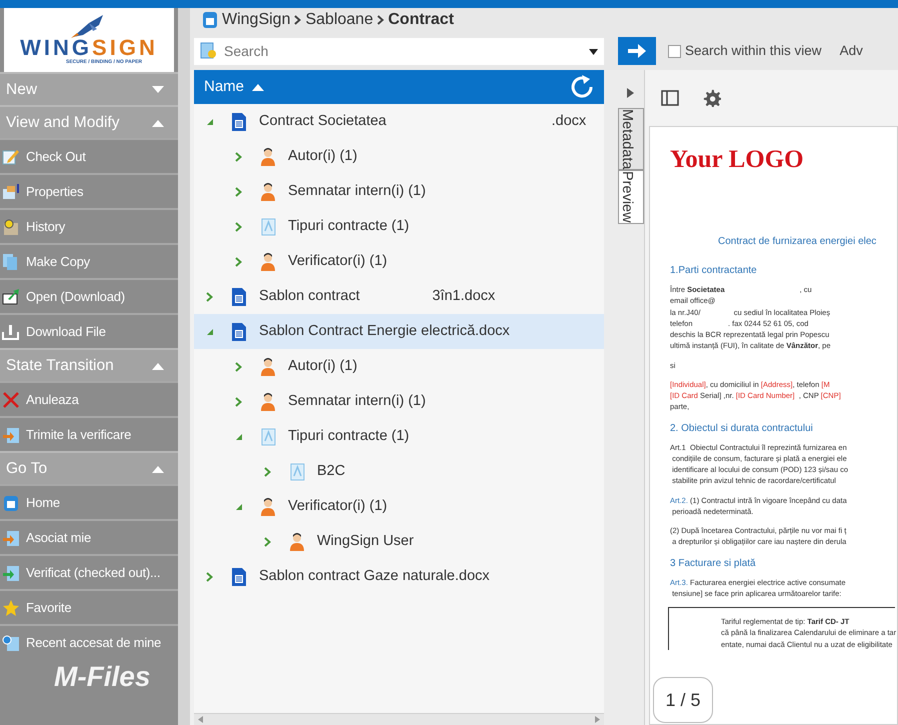 This screenshot has width=898, height=725. Describe the element at coordinates (374, 576) in the screenshot. I see `tree-label: Sablon contract Gaze naturale.docx` at that location.